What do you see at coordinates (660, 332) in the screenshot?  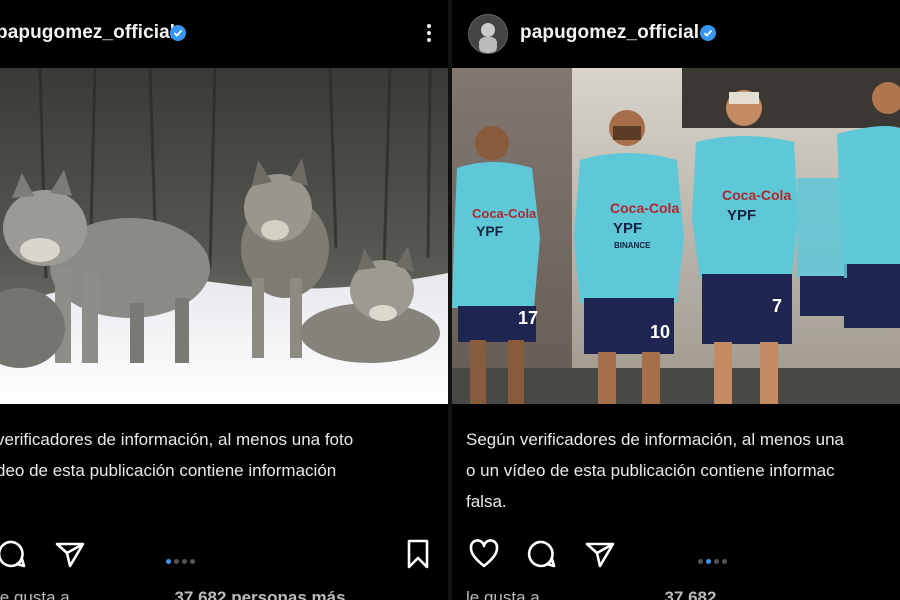 I see `jersey-number: 10` at bounding box center [660, 332].